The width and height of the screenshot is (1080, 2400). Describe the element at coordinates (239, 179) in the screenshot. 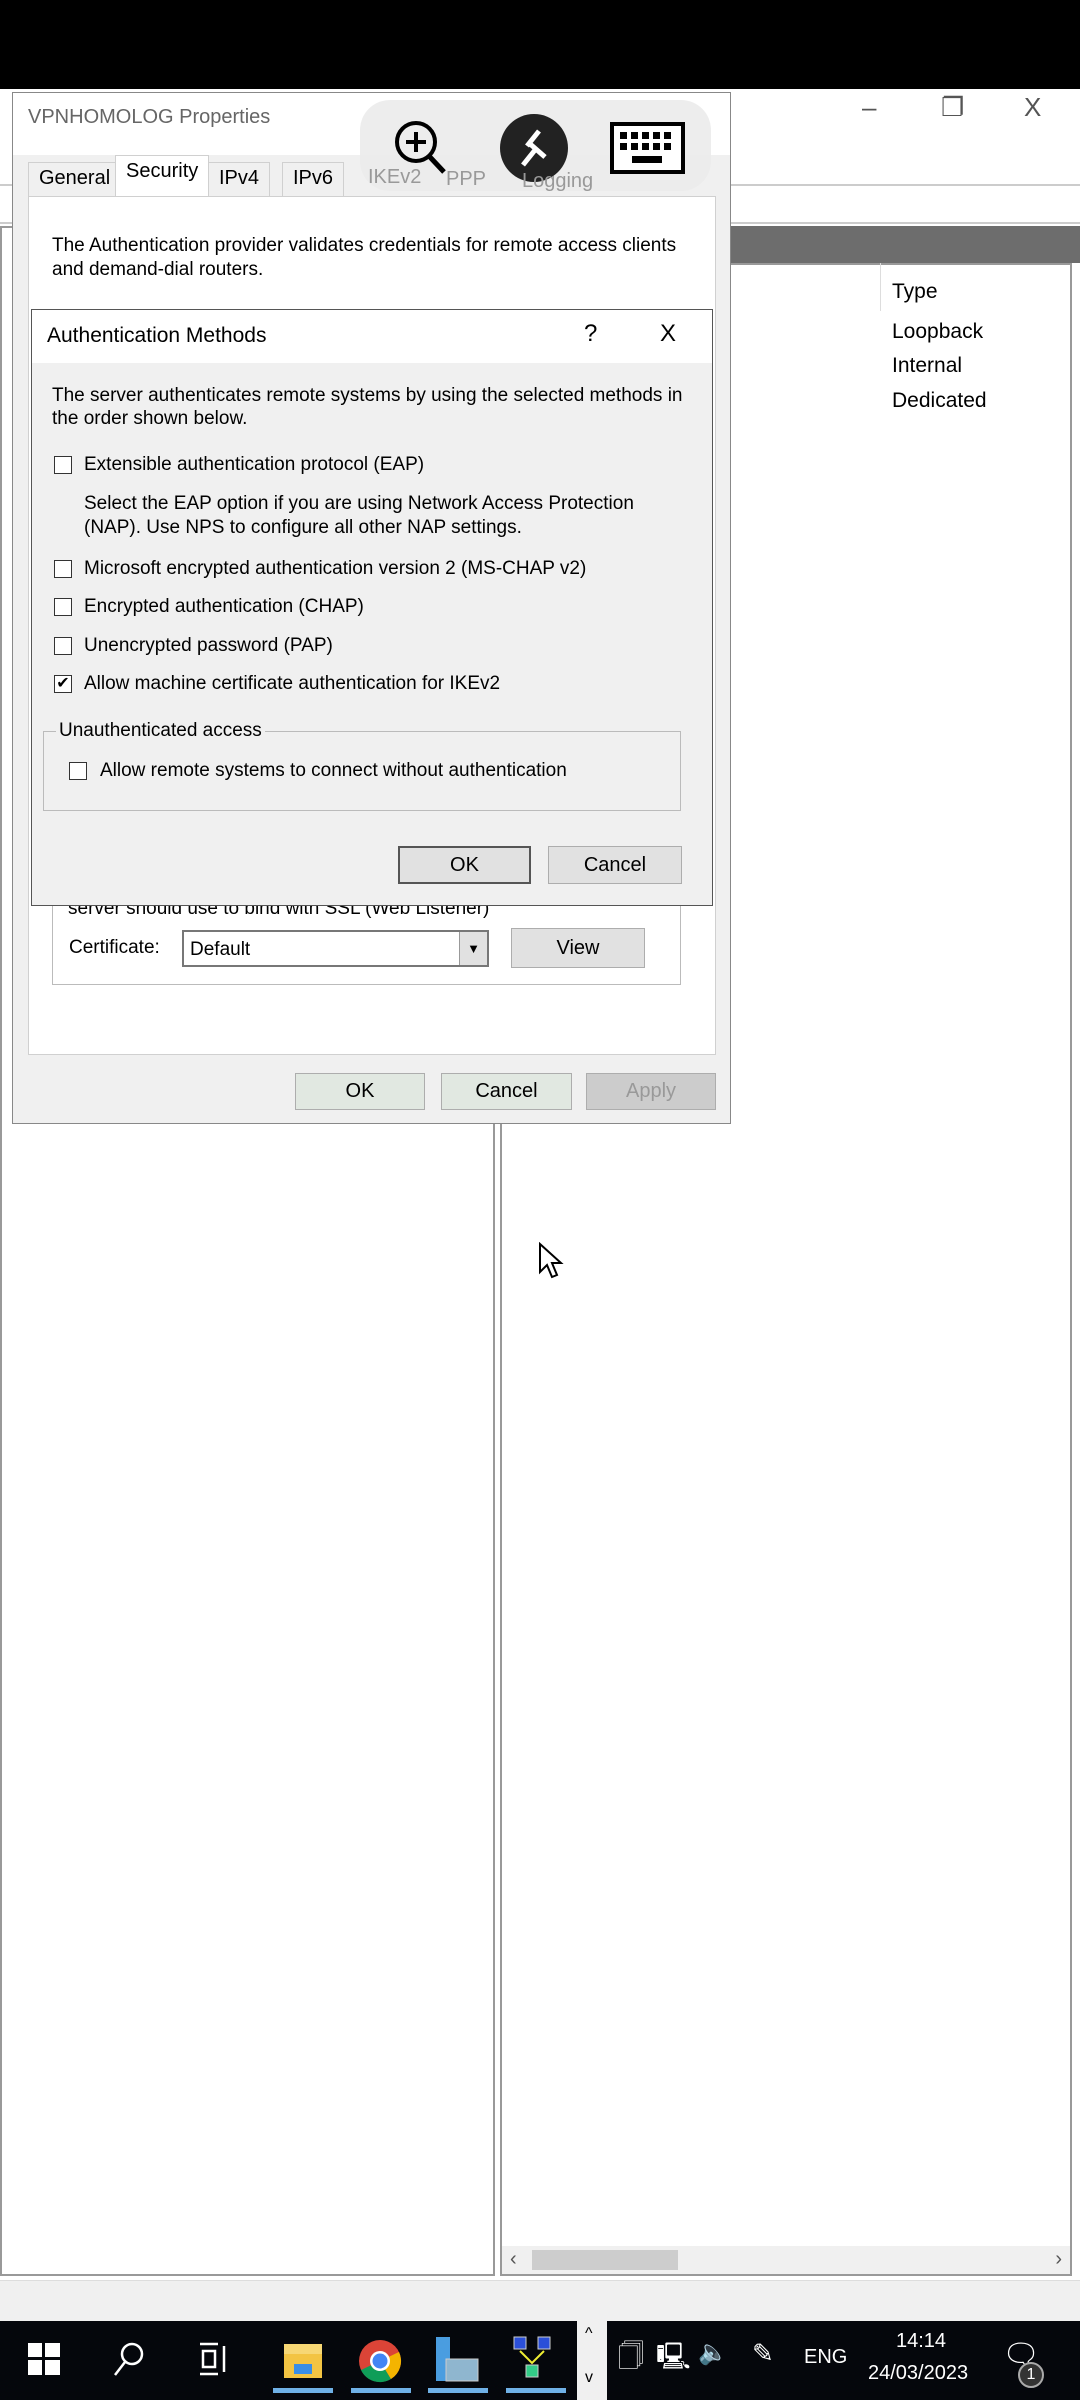

I see `tab-ipv4: IPv4` at that location.